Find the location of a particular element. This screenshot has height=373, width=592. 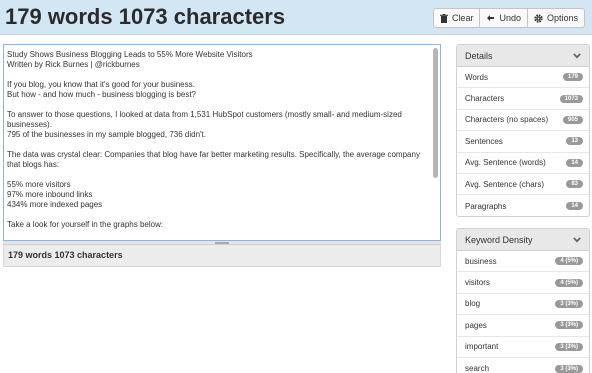

word-count-title: 179 words 1073 characters is located at coordinates (145, 16).